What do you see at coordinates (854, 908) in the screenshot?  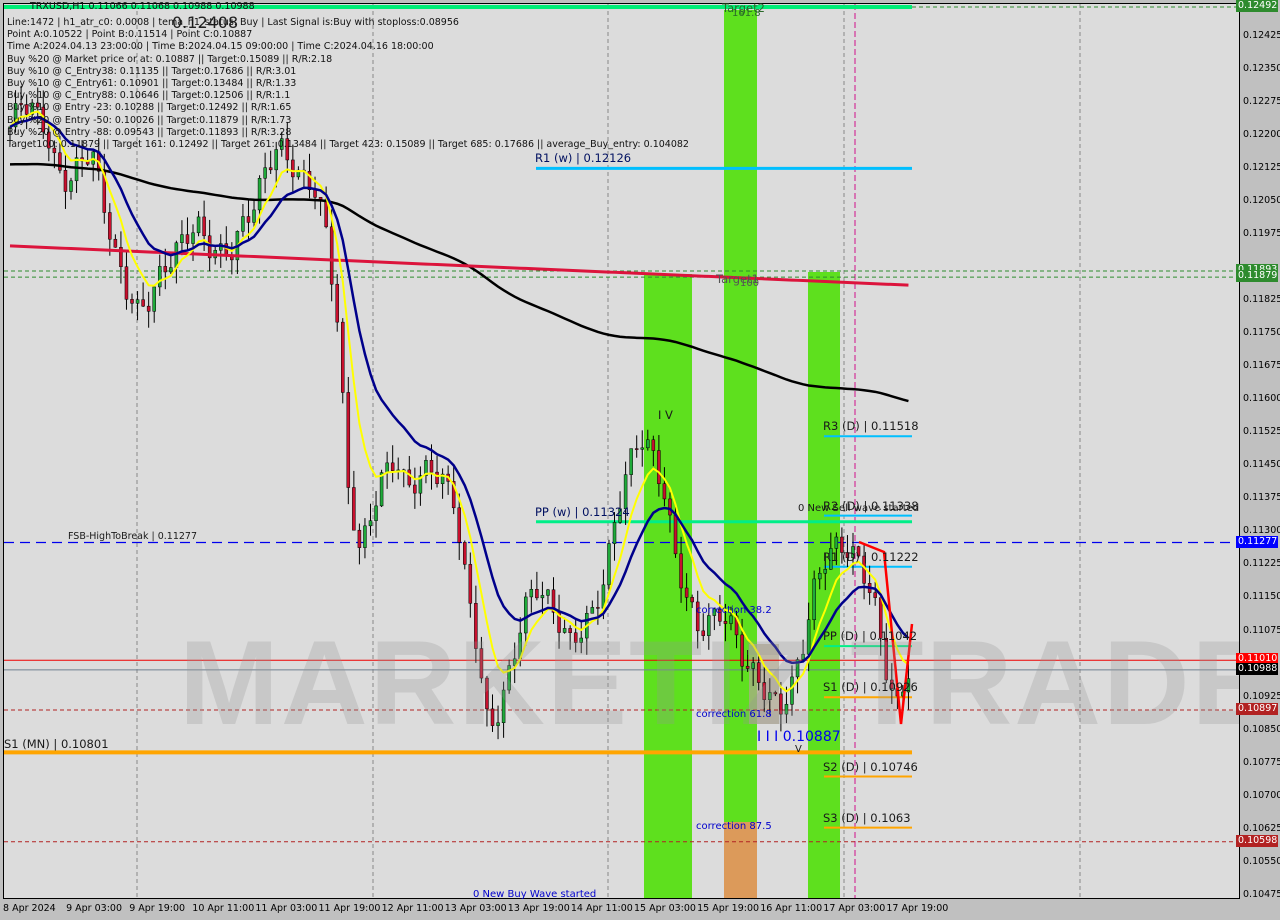 I see `x-tick-label: 17 Apr 03:00` at bounding box center [854, 908].